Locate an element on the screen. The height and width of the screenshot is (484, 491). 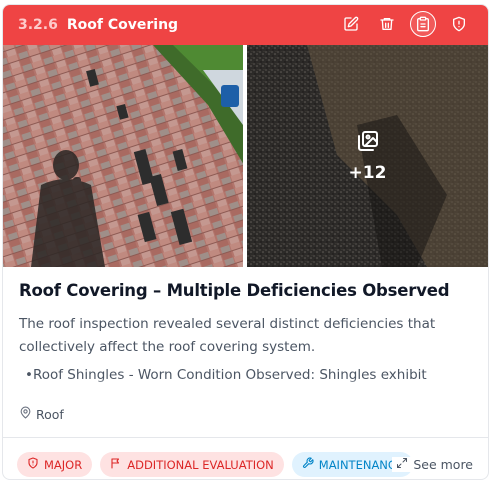
card-header: 3.2.6 Roof Covering is located at coordinates (245, 25).